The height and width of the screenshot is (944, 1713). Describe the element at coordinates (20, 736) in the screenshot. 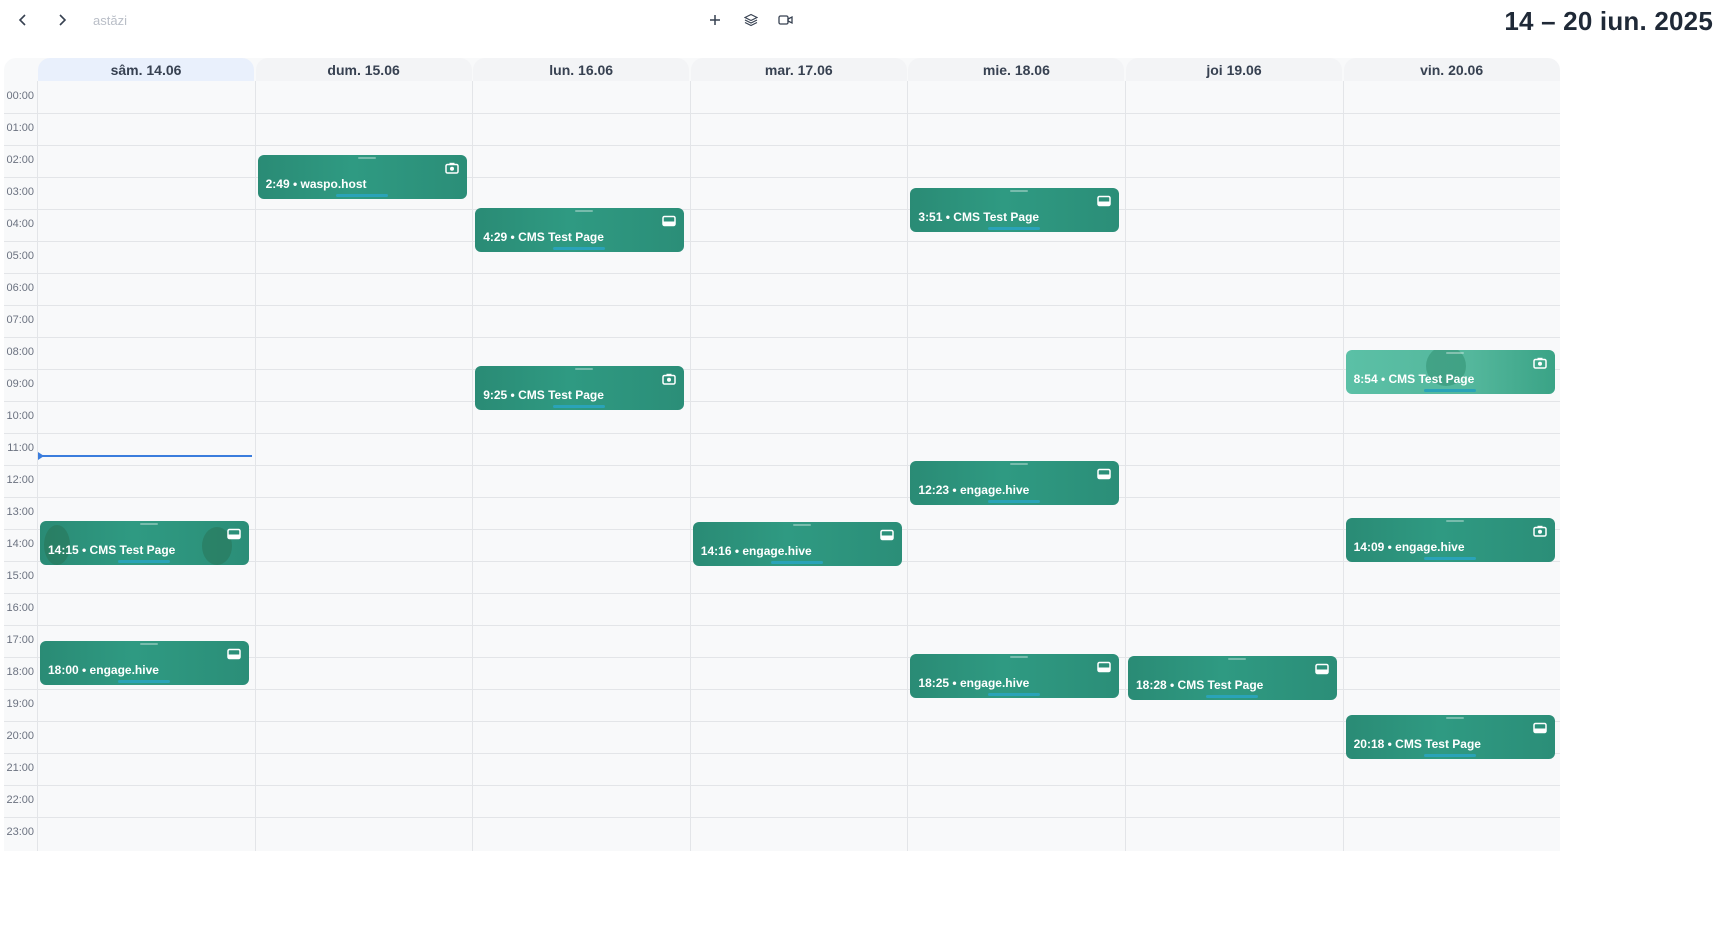

I see `hour-label: 20:00` at that location.